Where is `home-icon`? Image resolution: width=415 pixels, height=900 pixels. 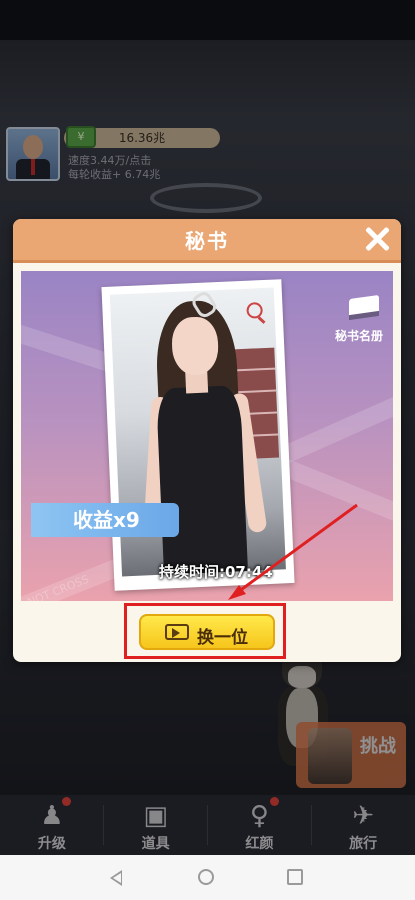 home-icon is located at coordinates (206, 877).